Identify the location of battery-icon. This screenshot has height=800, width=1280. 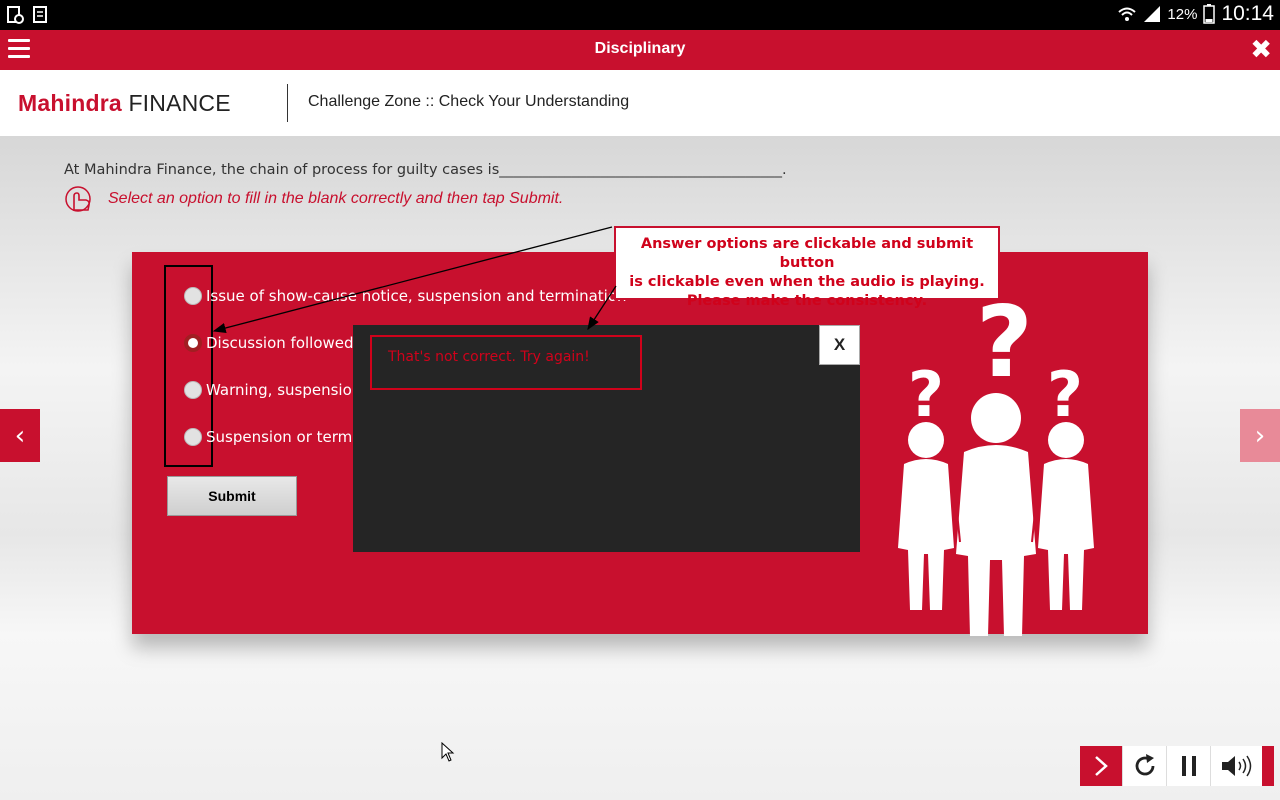
(1209, 14).